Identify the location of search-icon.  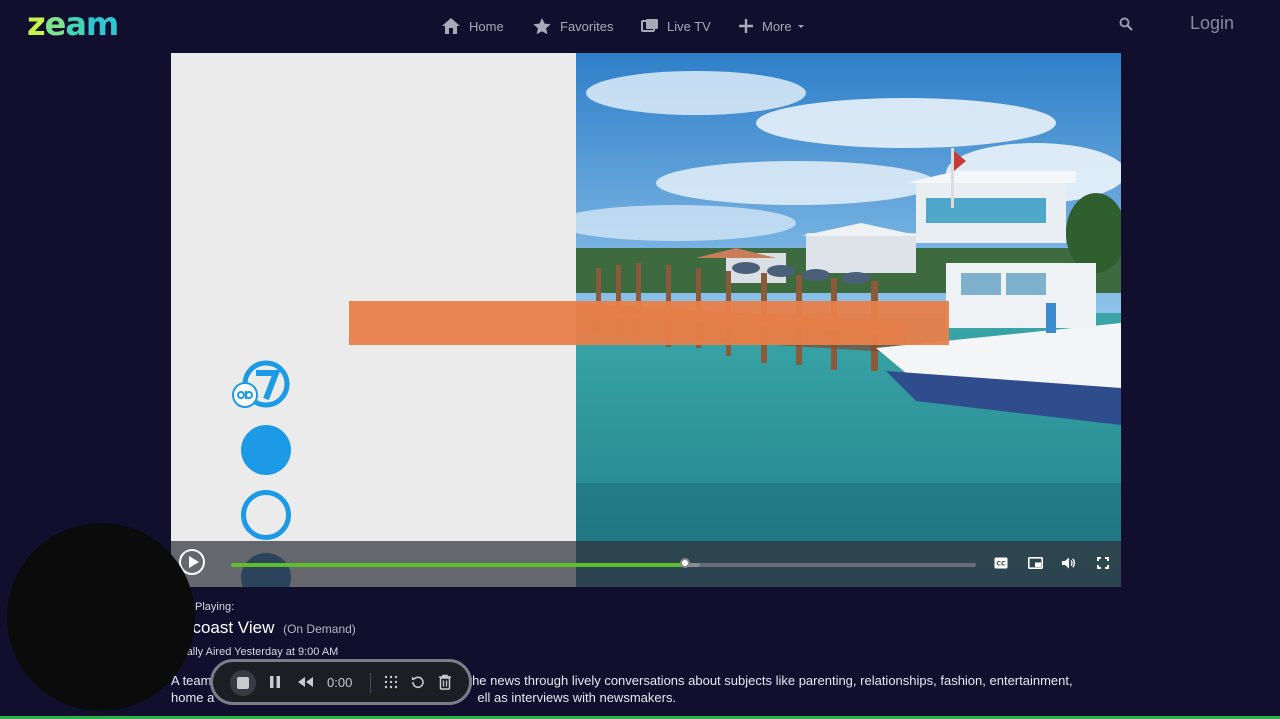
(1126, 24).